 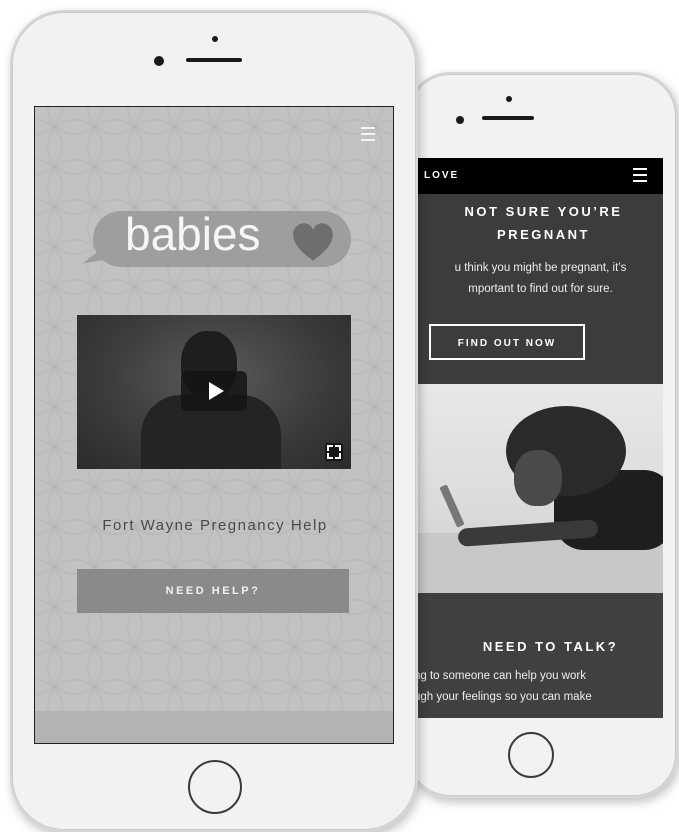 I want to click on talk-line-2: ugh your feelings so you can make, so click(x=503, y=697).